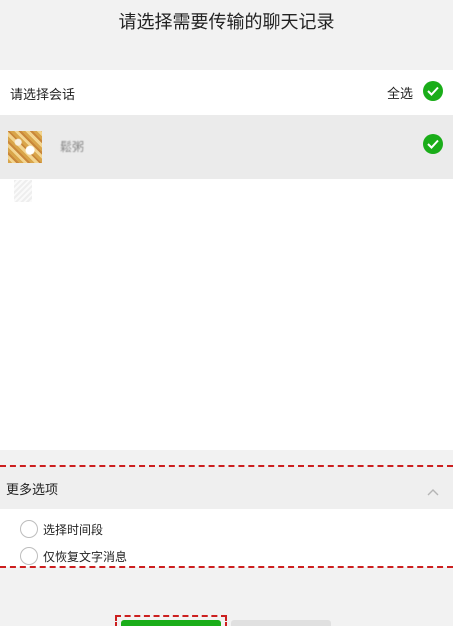 The image size is (453, 626). What do you see at coordinates (171, 623) in the screenshot?
I see `primary-action-button` at bounding box center [171, 623].